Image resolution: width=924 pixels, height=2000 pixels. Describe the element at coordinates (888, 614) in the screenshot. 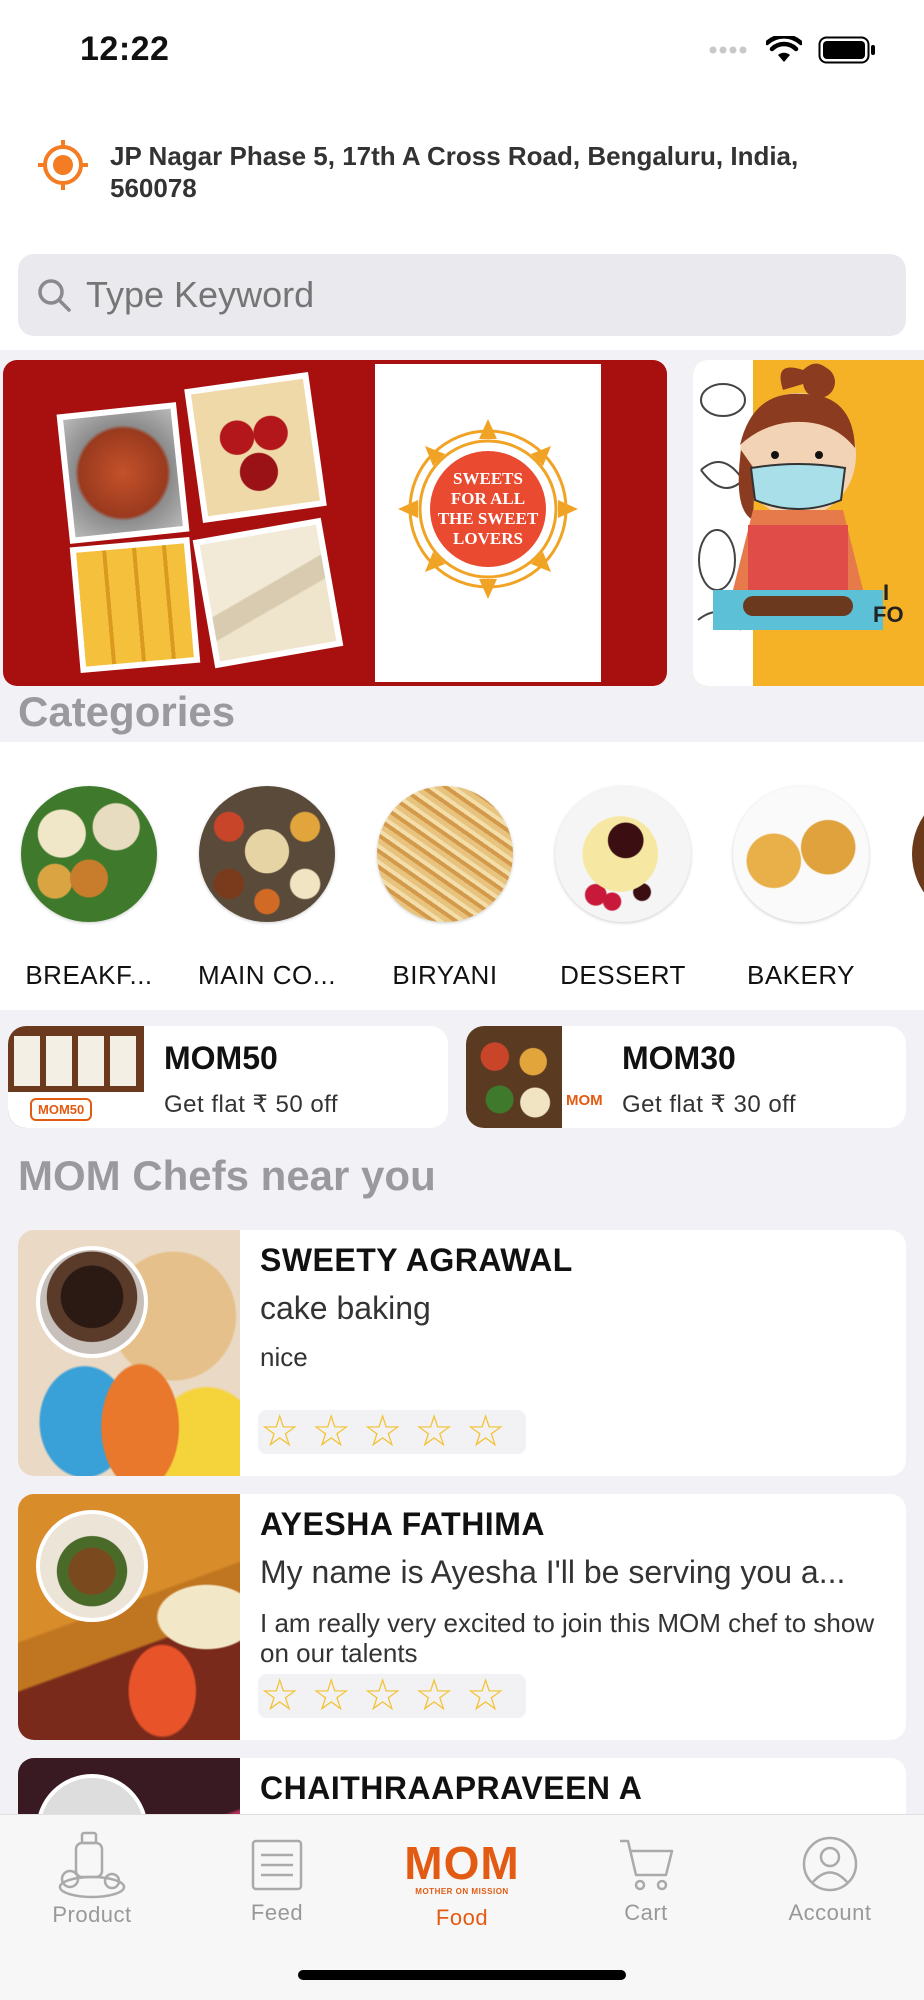

I see `svg-text: FO` at that location.